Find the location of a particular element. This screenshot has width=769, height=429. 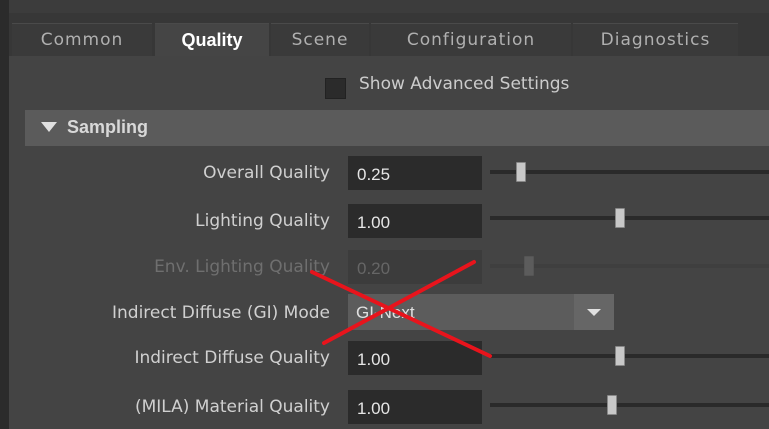

indirect-diffuse-quality-slider-handle is located at coordinates (620, 356).